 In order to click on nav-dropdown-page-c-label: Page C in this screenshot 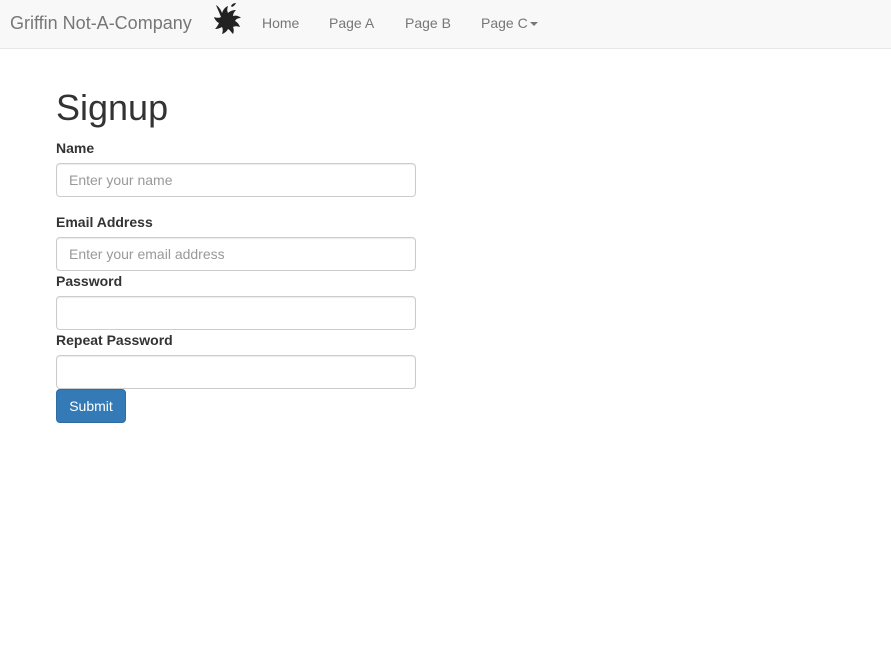, I will do `click(504, 23)`.